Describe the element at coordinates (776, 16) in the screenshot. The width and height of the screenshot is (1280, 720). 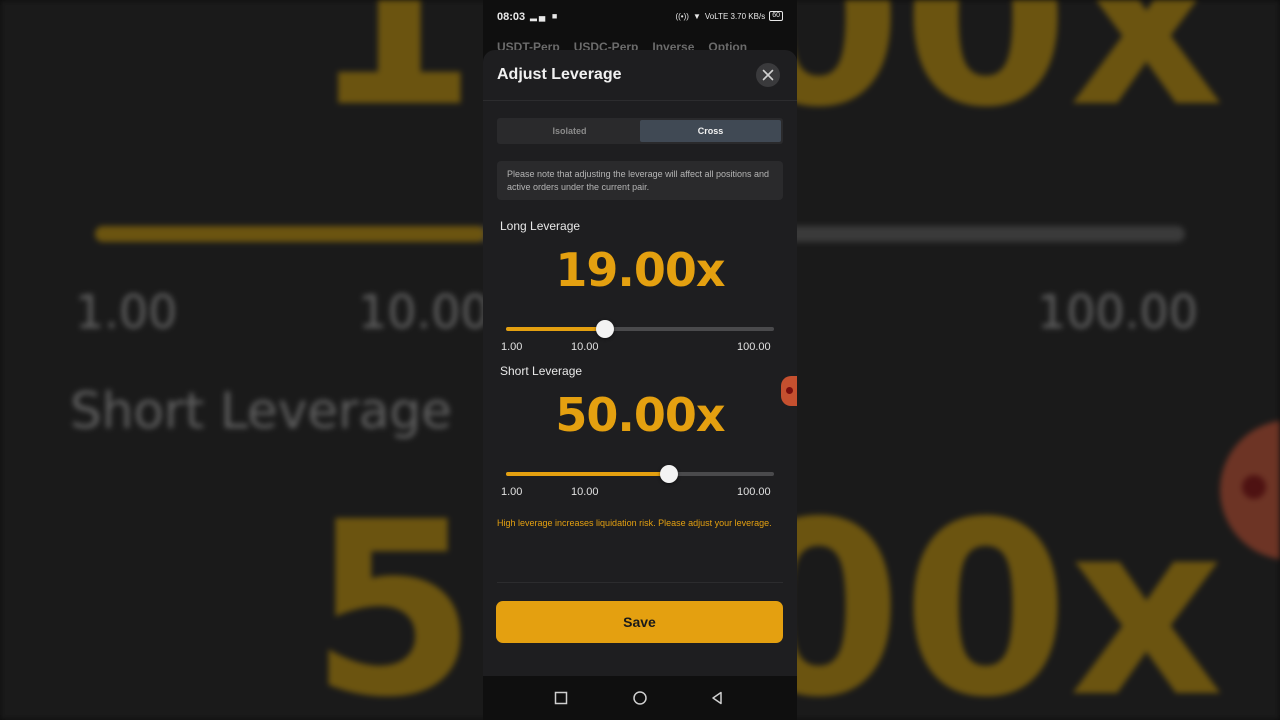
I see `battery-icon: 60` at that location.